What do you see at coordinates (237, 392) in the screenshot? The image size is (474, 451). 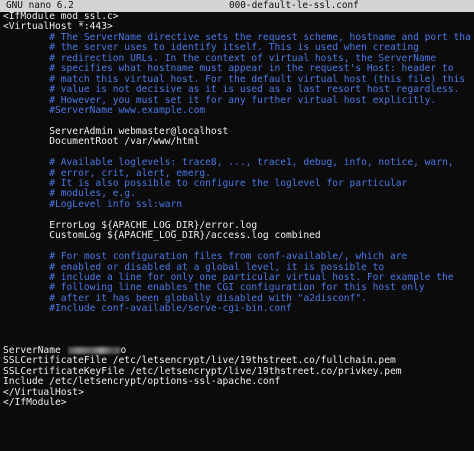 I see `editor-line: </VirtualHost>` at bounding box center [237, 392].